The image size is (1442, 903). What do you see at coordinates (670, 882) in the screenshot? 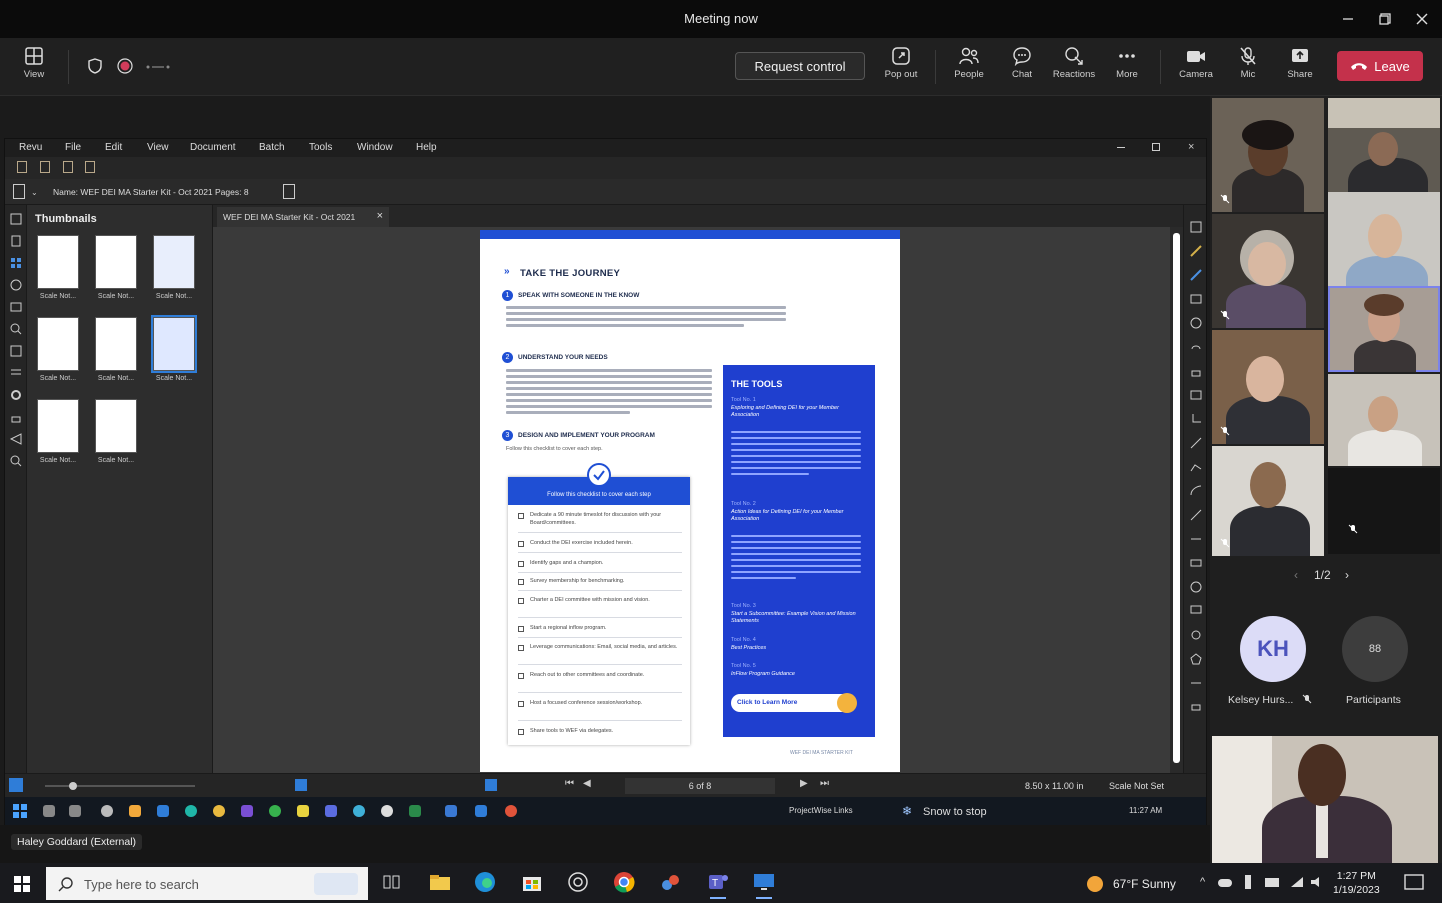
I see `snipping-tool-icon` at bounding box center [670, 882].